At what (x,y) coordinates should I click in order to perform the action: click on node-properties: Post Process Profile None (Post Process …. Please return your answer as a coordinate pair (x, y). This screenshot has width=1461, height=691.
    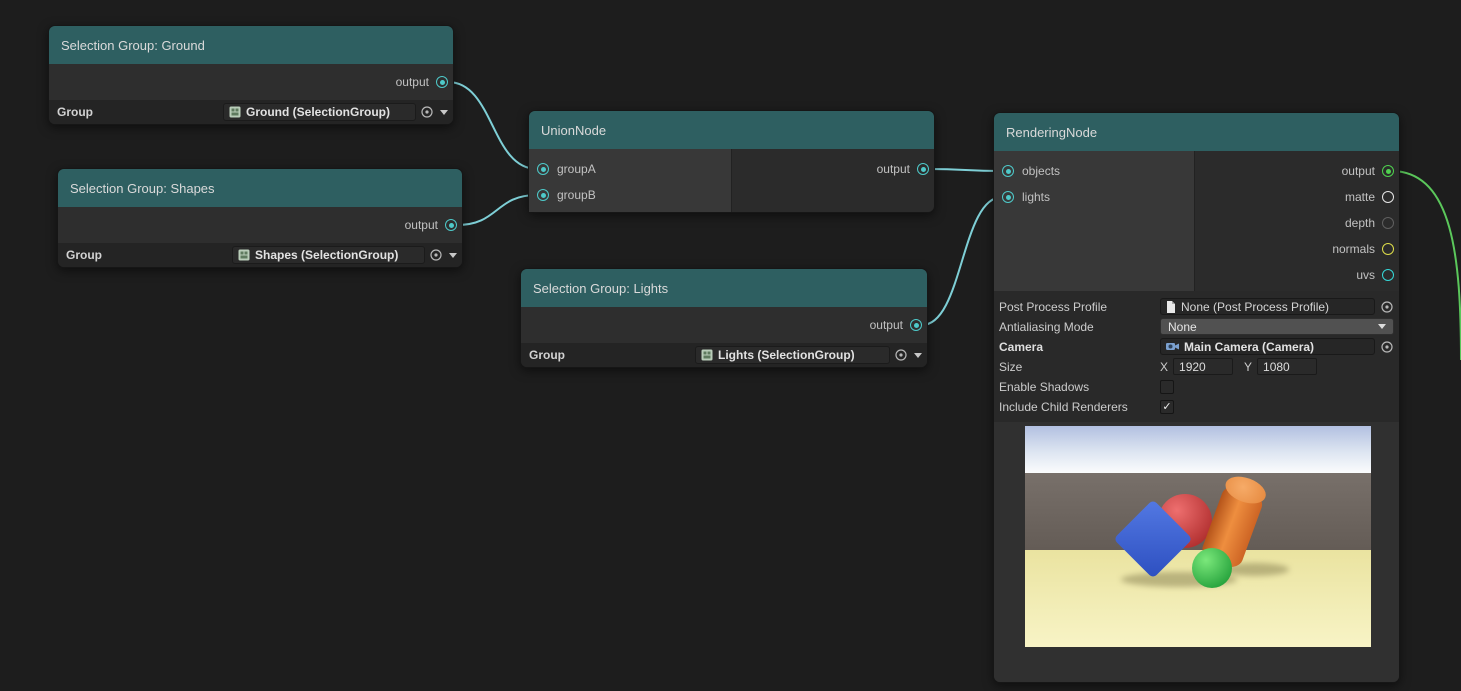
    Looking at the image, I should click on (1196, 356).